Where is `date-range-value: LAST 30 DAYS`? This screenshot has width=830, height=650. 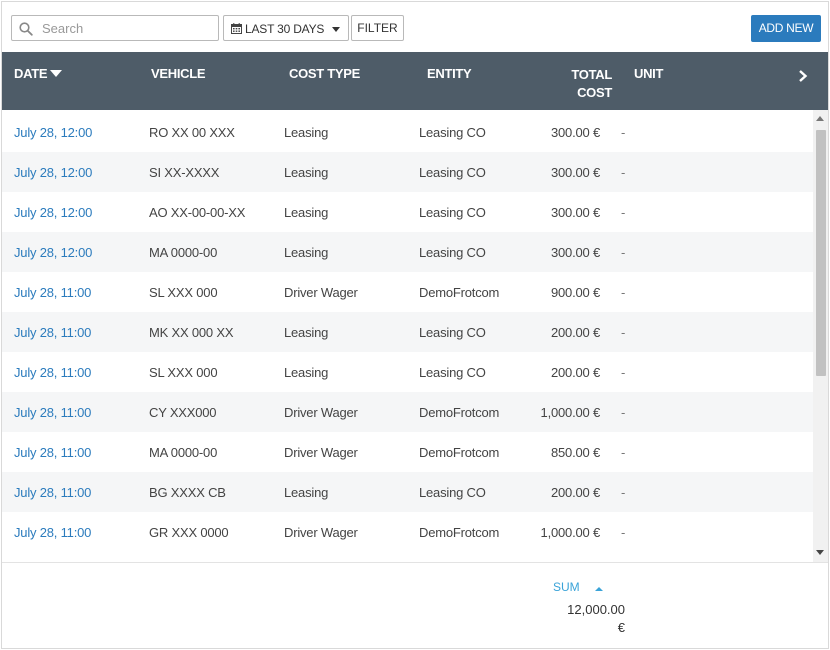
date-range-value: LAST 30 DAYS is located at coordinates (285, 29).